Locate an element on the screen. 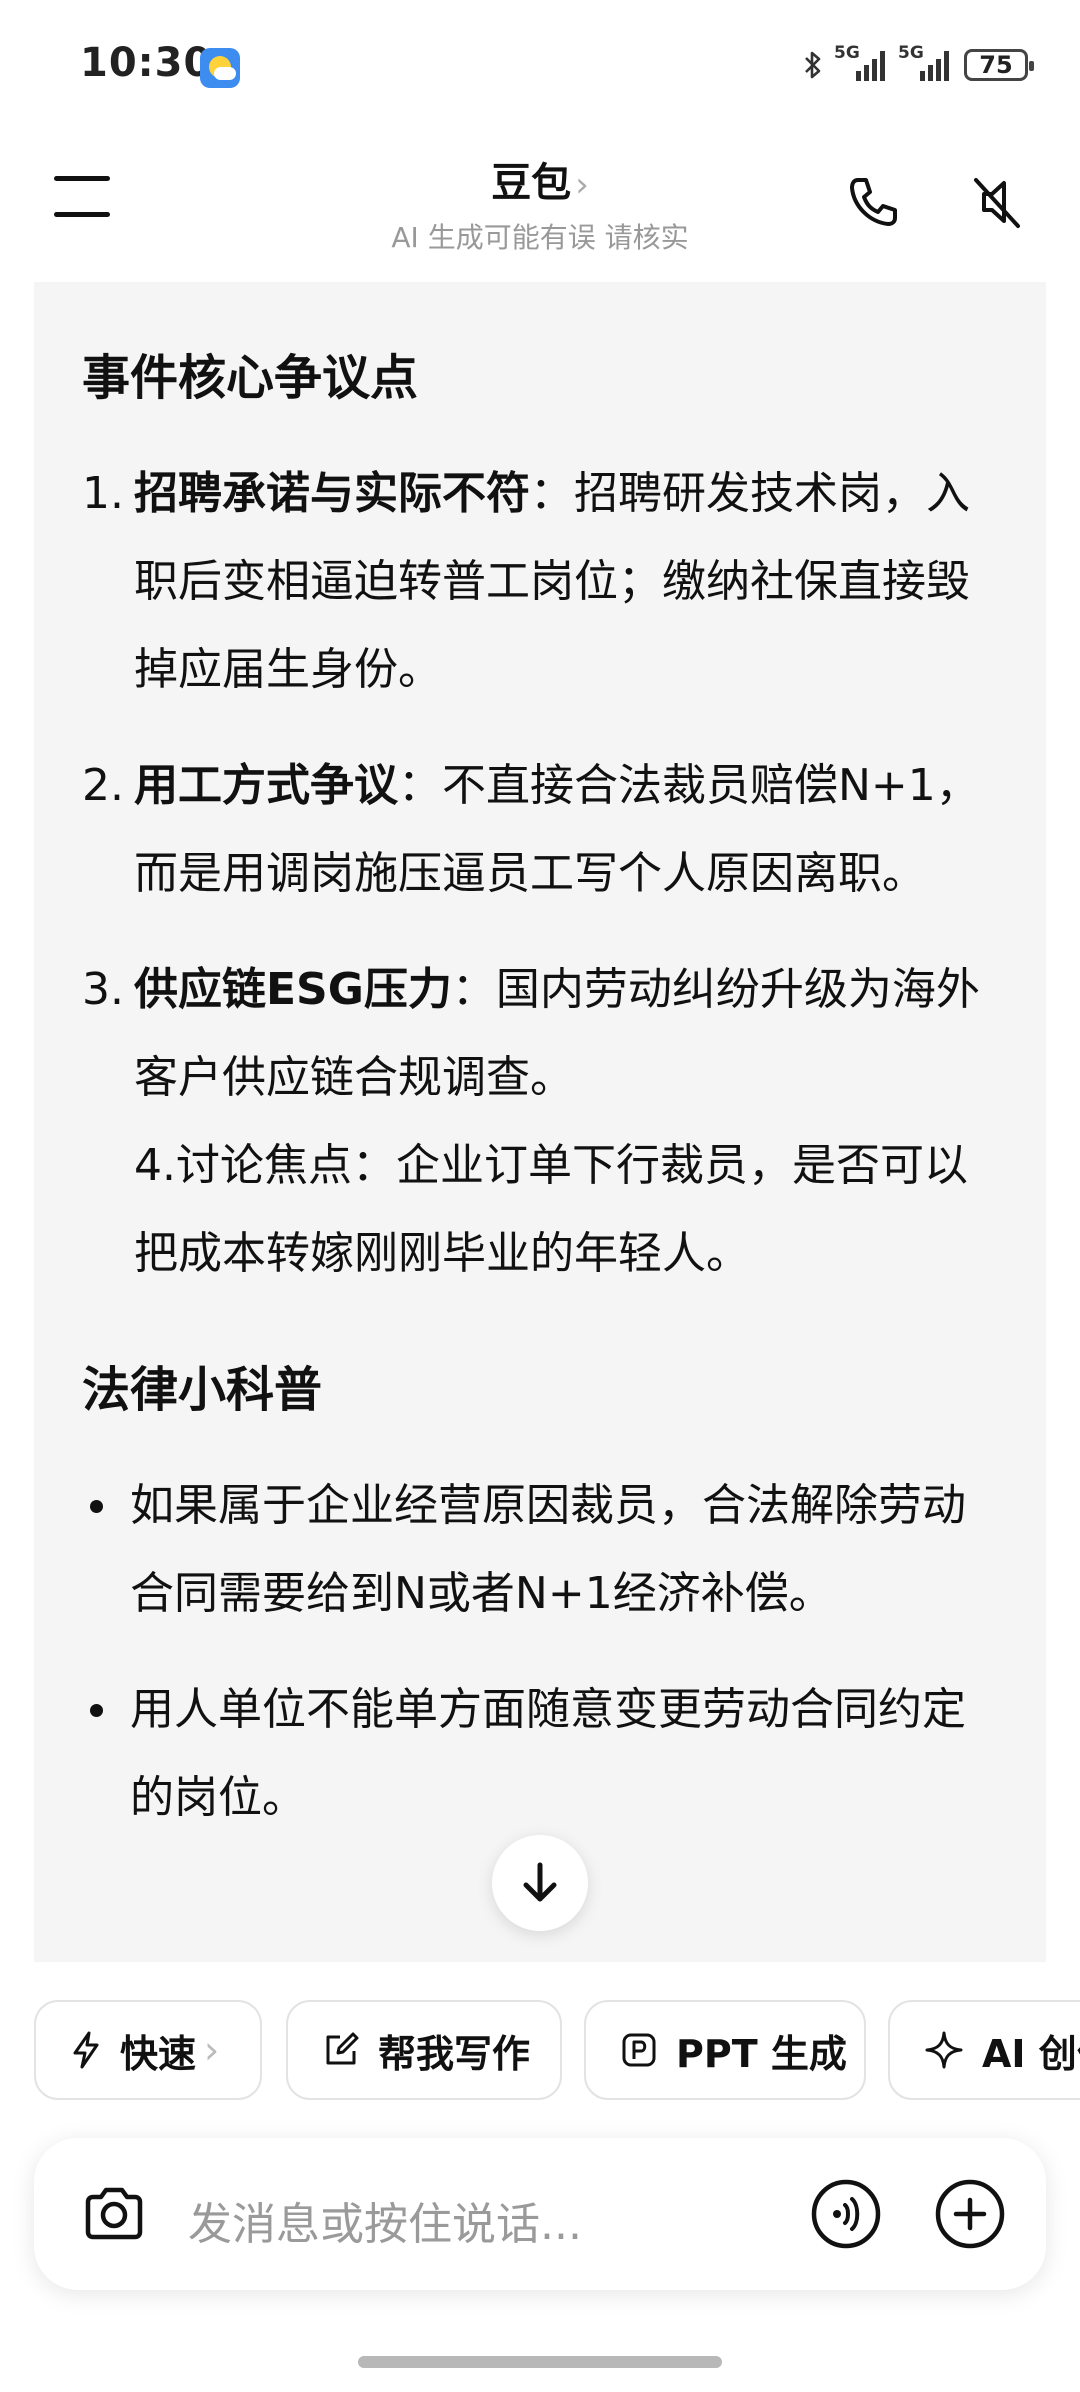  list-item-continuation: 4.讨论焦点：企业订单下行裁员，是否可以把成本转嫁刚刚毕业的年轻人。 is located at coordinates (551, 1209).